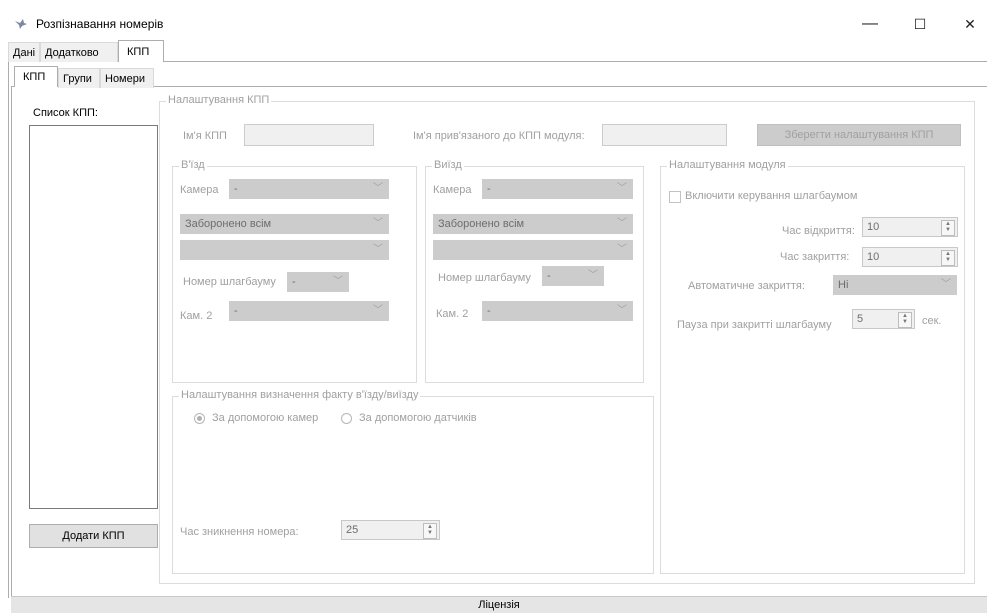  What do you see at coordinates (309, 189) in the screenshot?
I see `entry-camera-select: - ﹀` at bounding box center [309, 189].